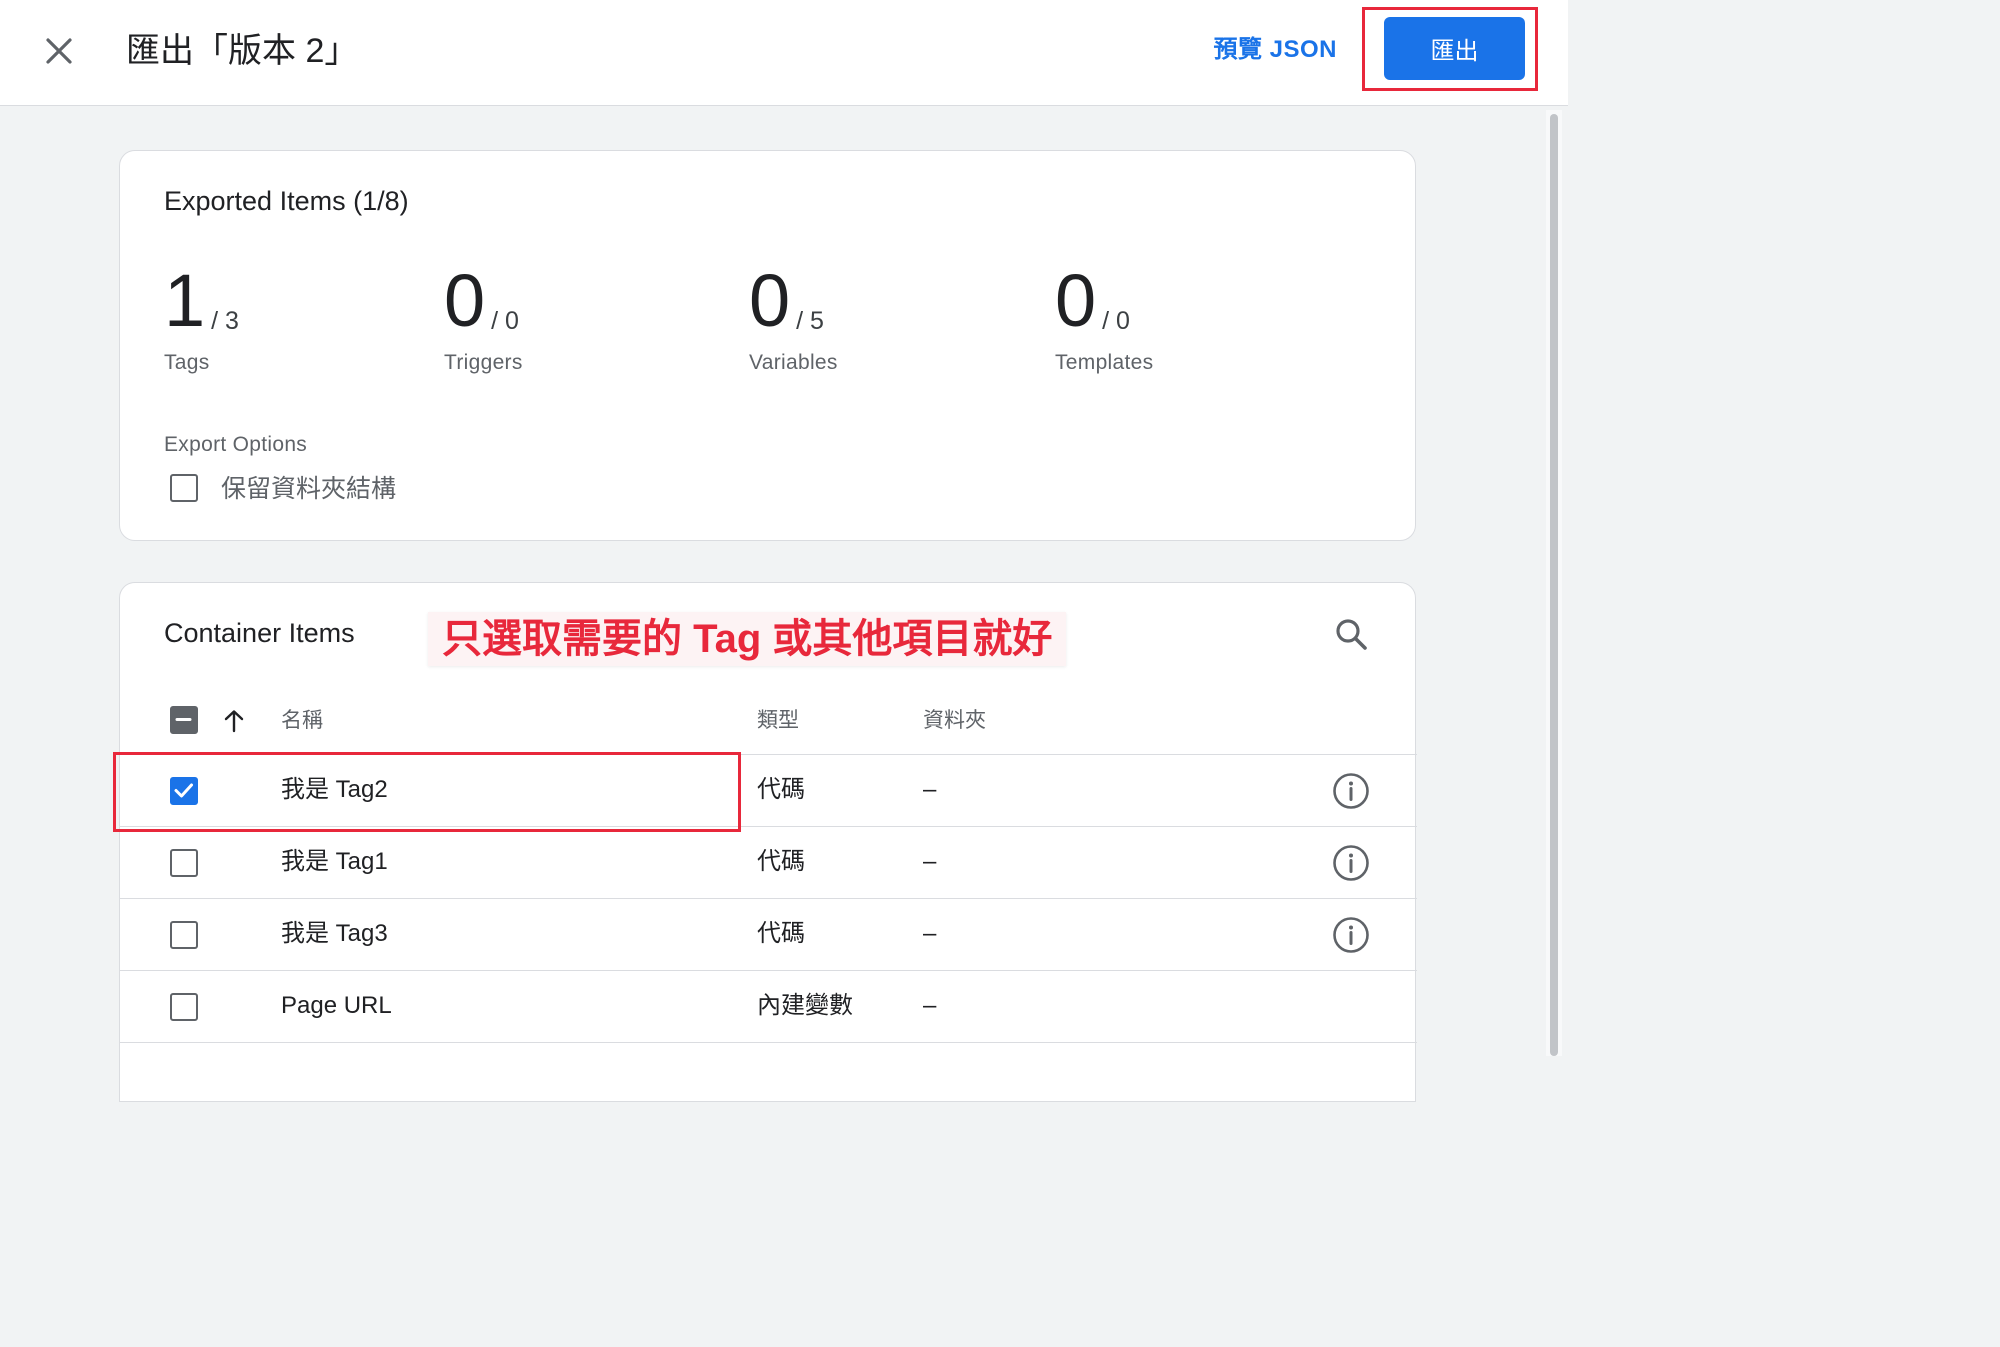 The height and width of the screenshot is (1347, 2000). I want to click on close-button, so click(59, 51).